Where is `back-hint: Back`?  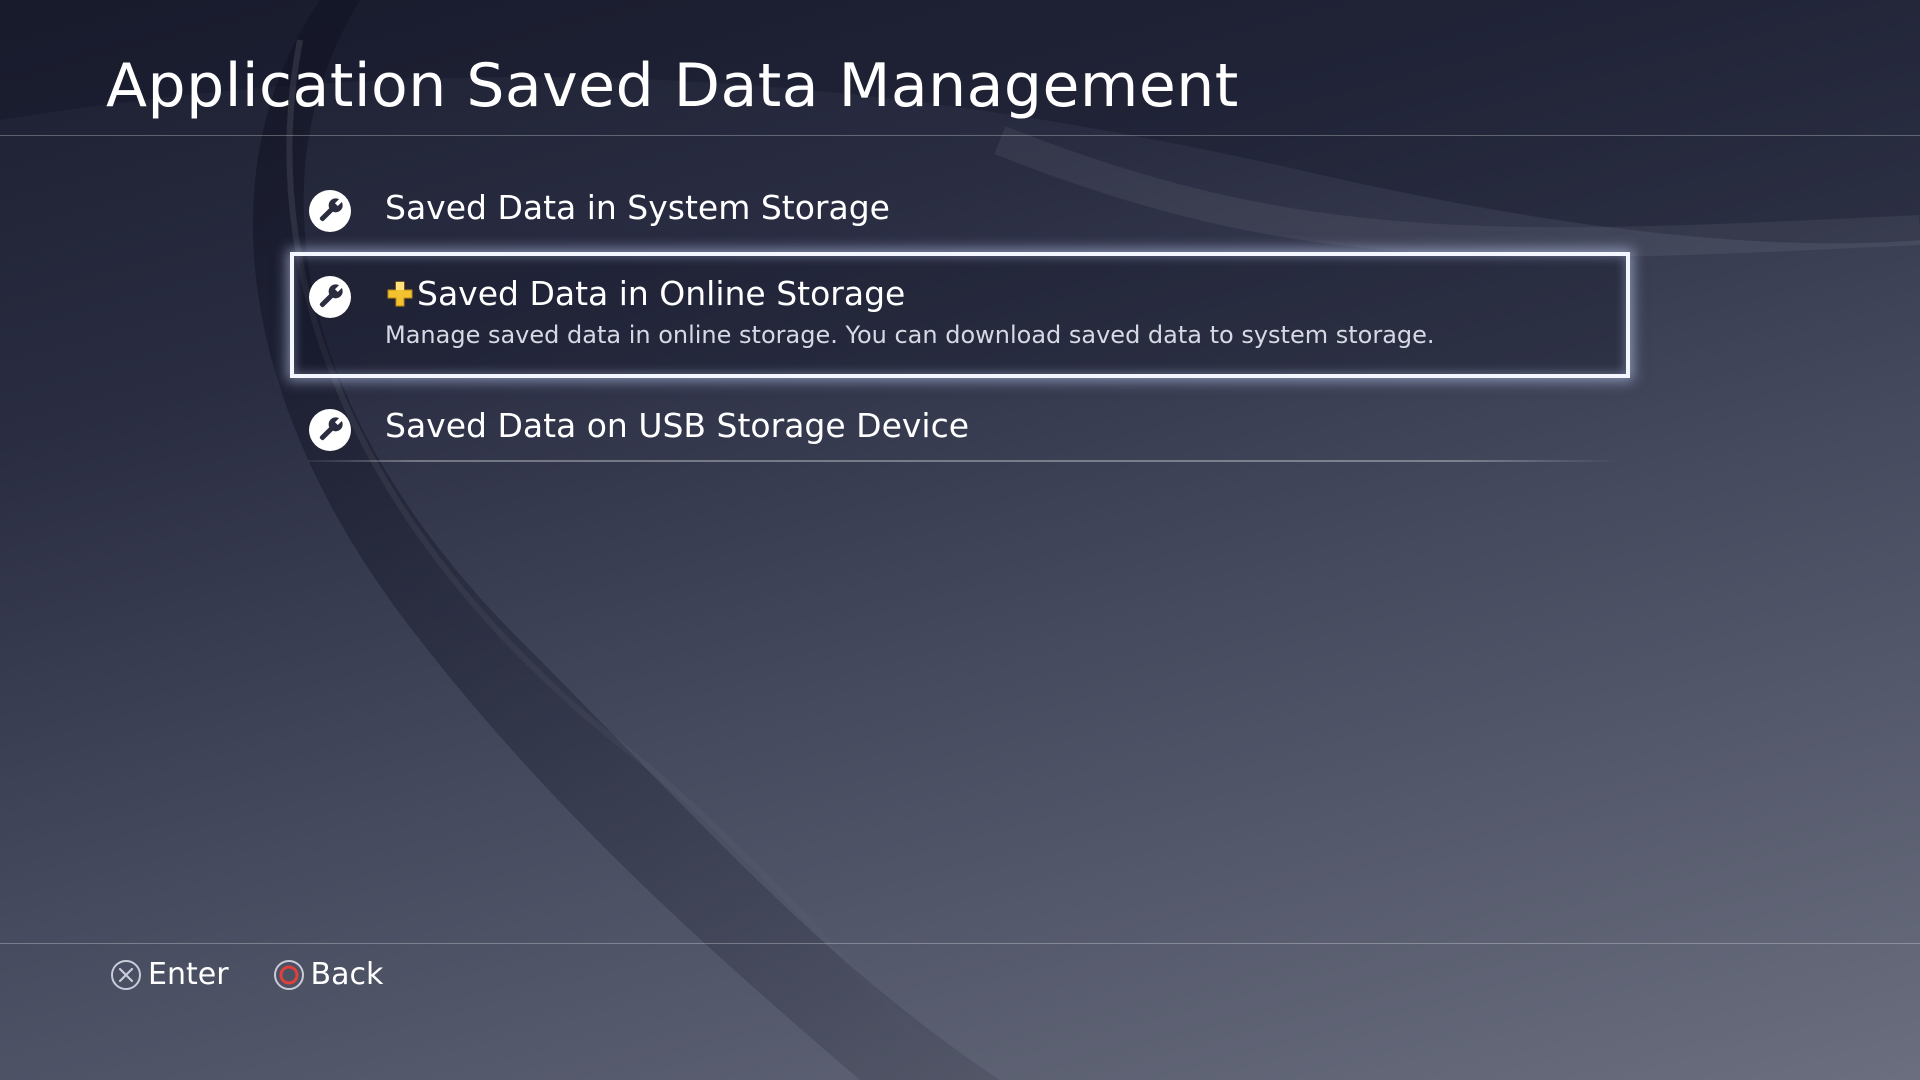
back-hint: Back is located at coordinates (328, 975).